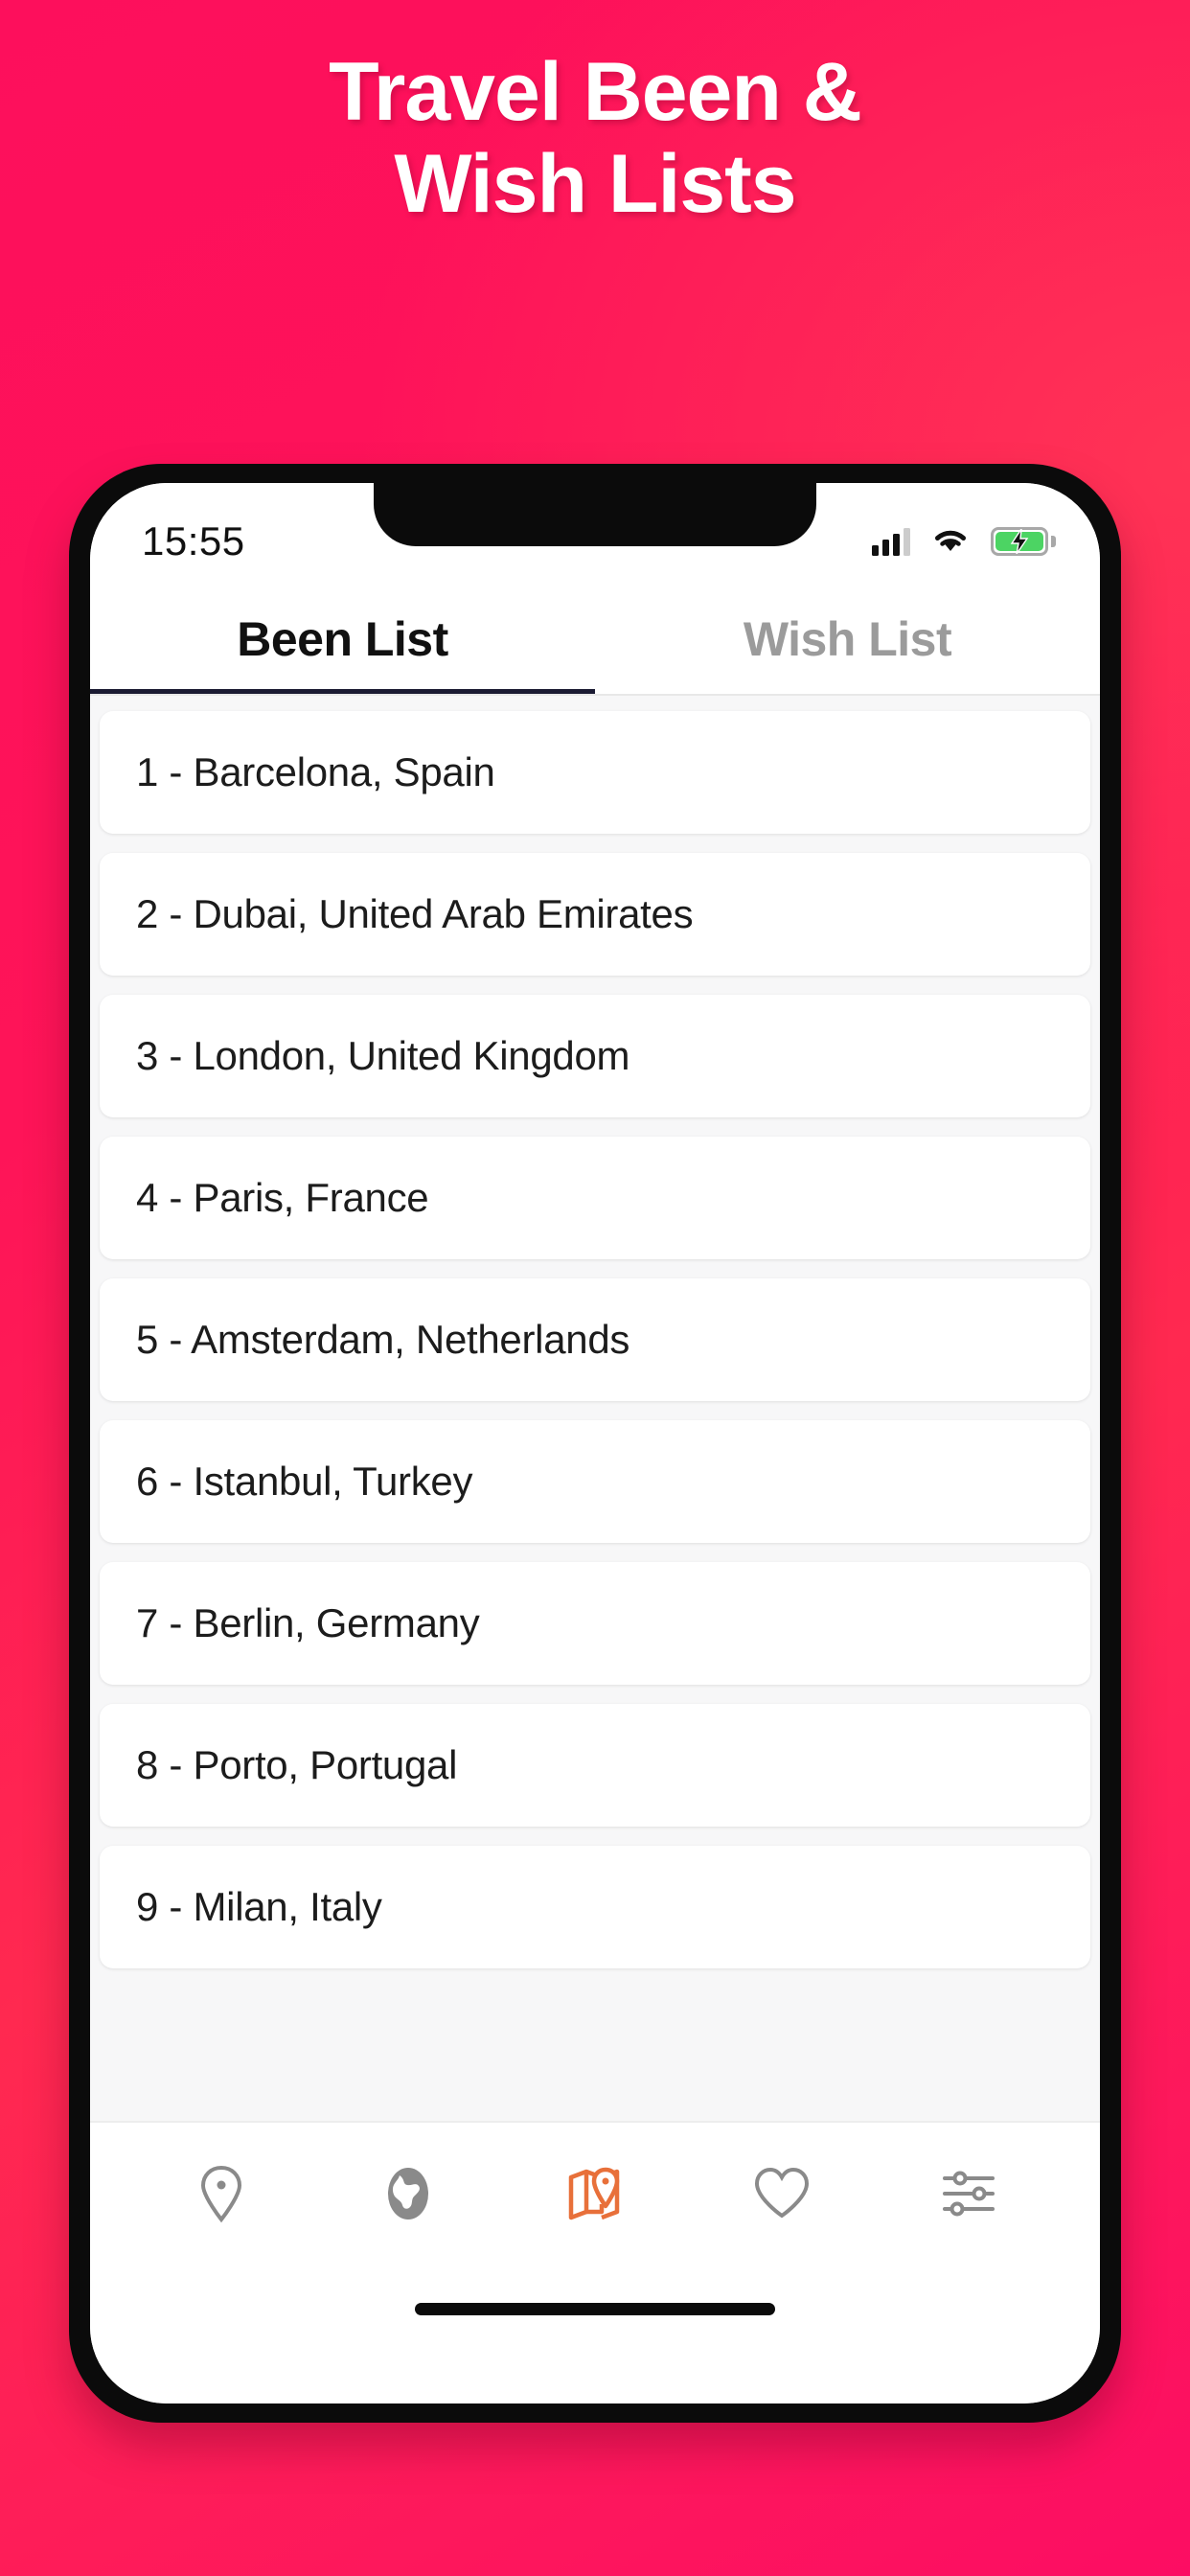 This screenshot has width=1190, height=2576. I want to click on list-item: 2 - Dubai, United Arab Emirates, so click(595, 914).